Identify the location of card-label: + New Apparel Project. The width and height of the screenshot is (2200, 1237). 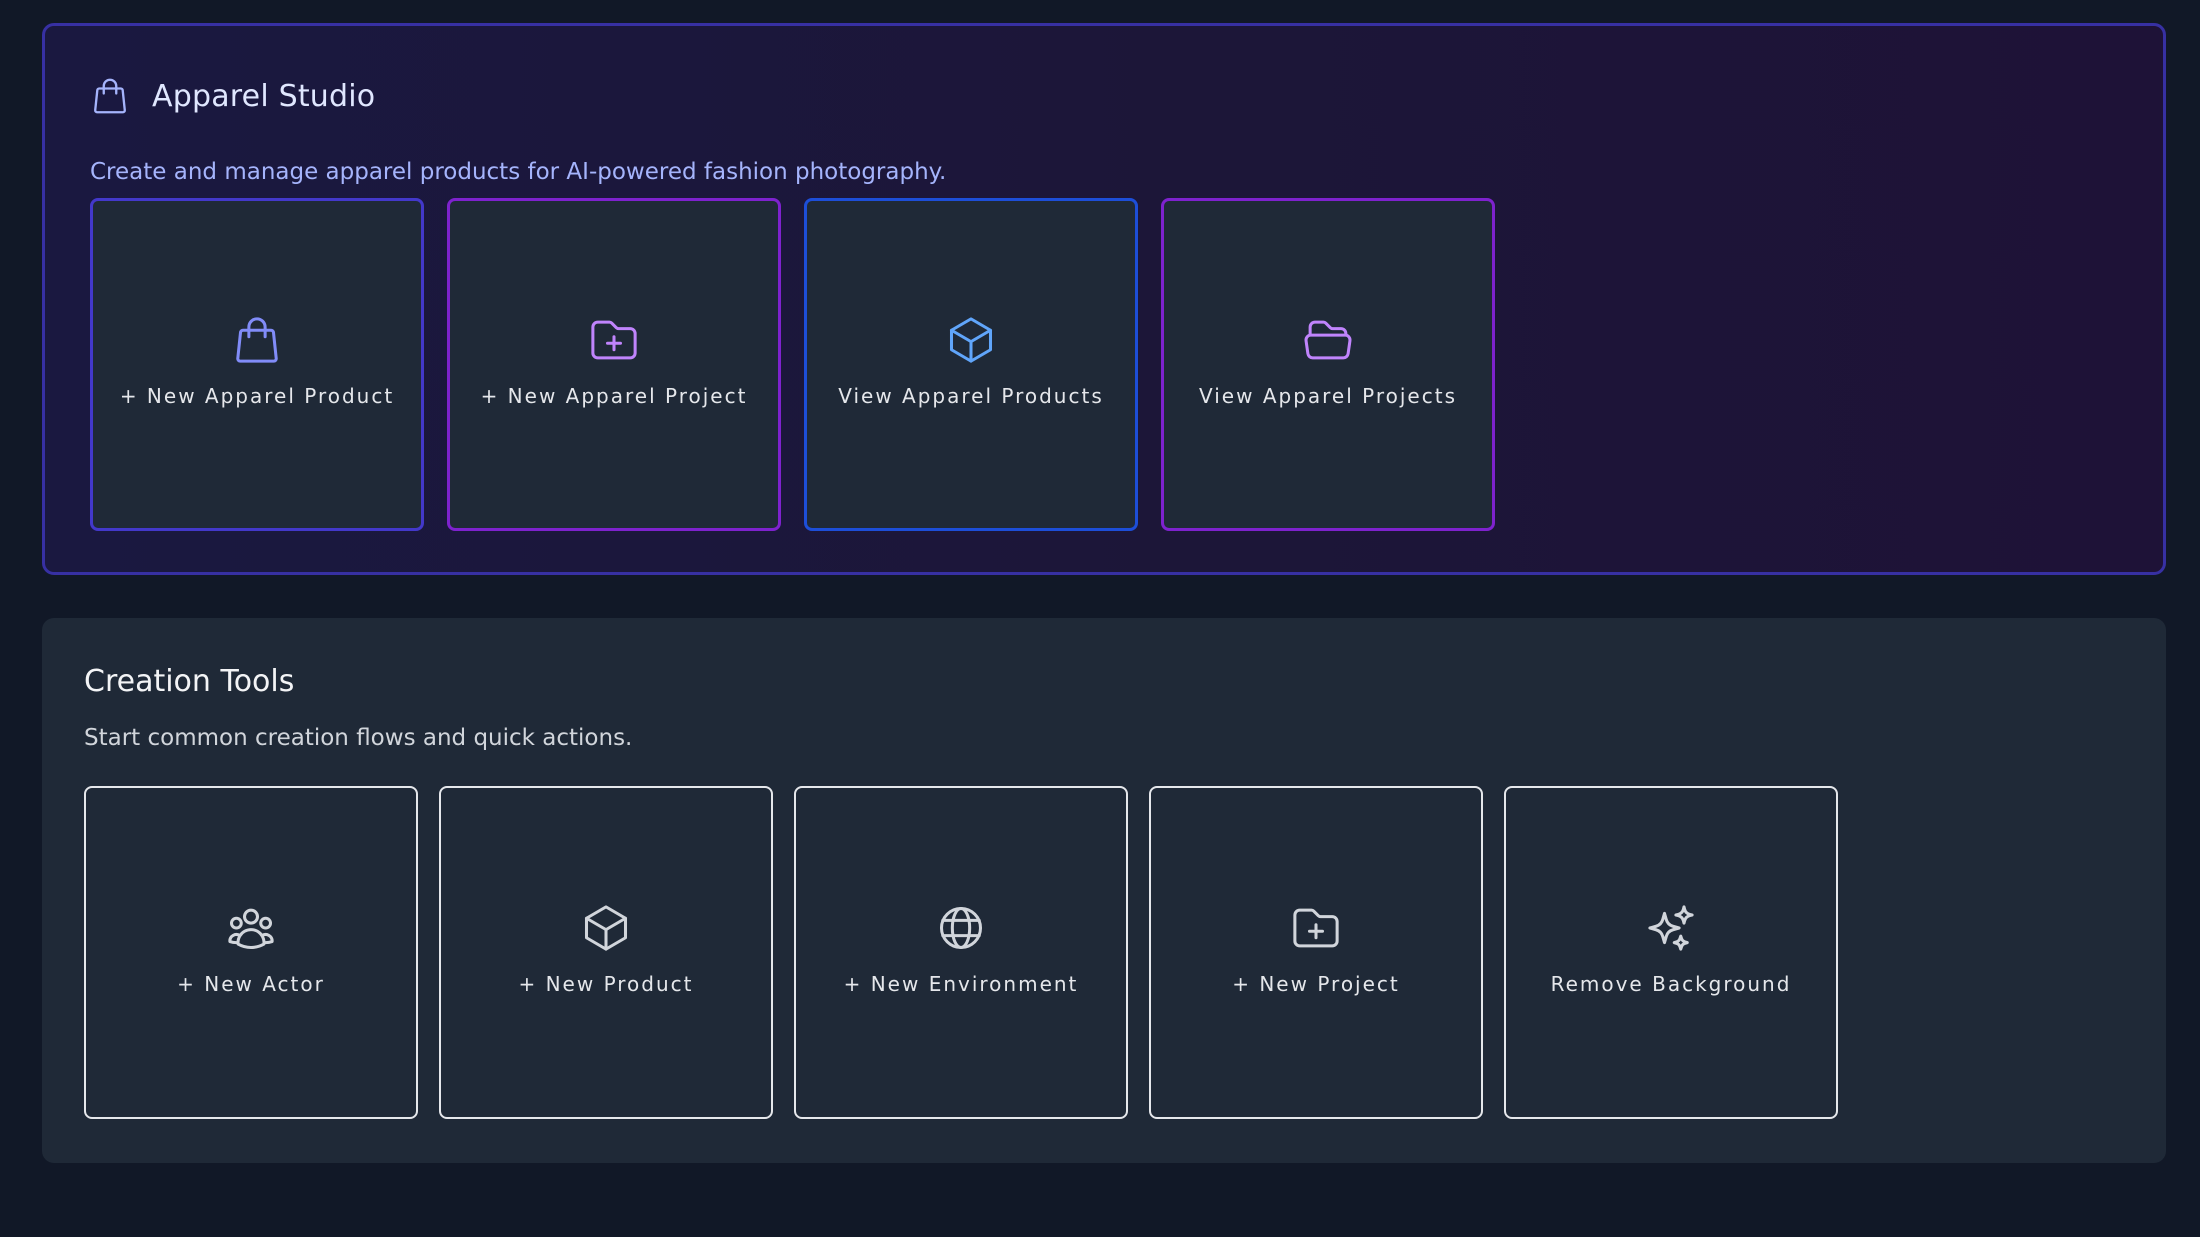
(614, 395).